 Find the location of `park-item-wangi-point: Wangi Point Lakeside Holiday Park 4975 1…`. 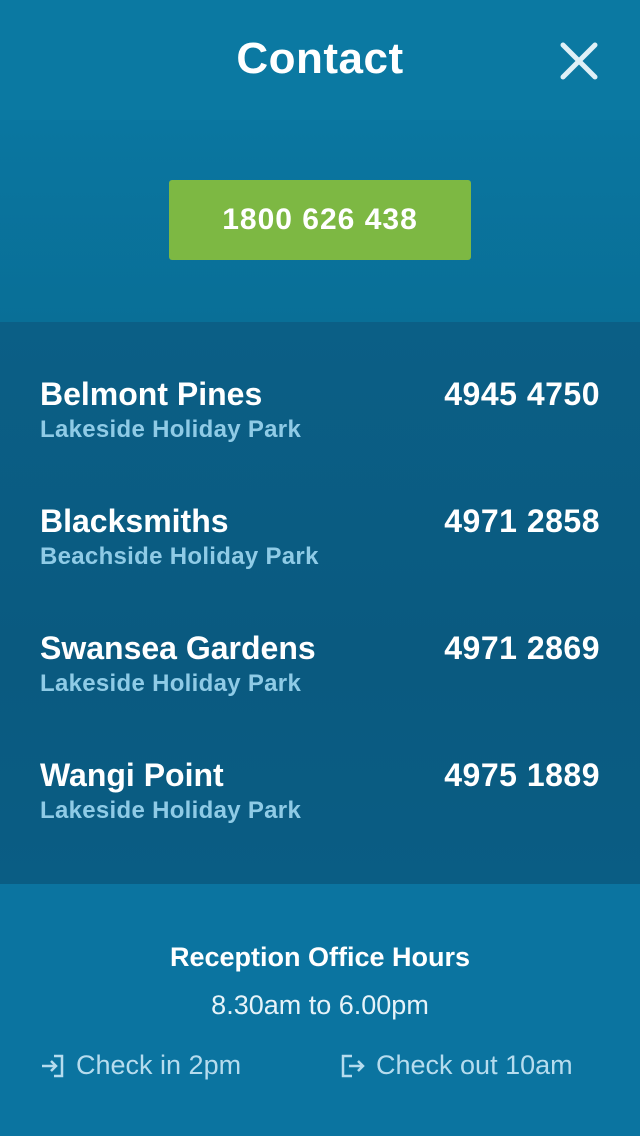

park-item-wangi-point: Wangi Point Lakeside Holiday Park 4975 1… is located at coordinates (320, 797).